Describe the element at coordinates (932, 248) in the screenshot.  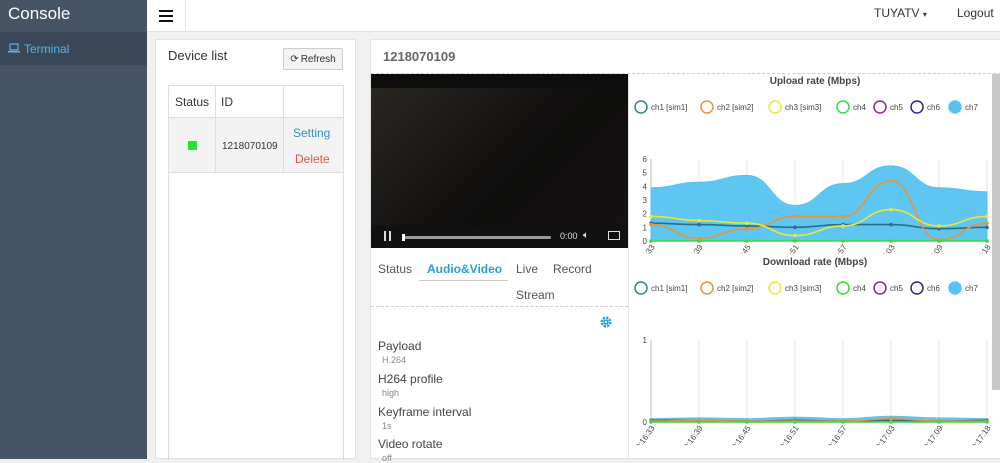
I see `x-tick-label: 09:17:09` at that location.